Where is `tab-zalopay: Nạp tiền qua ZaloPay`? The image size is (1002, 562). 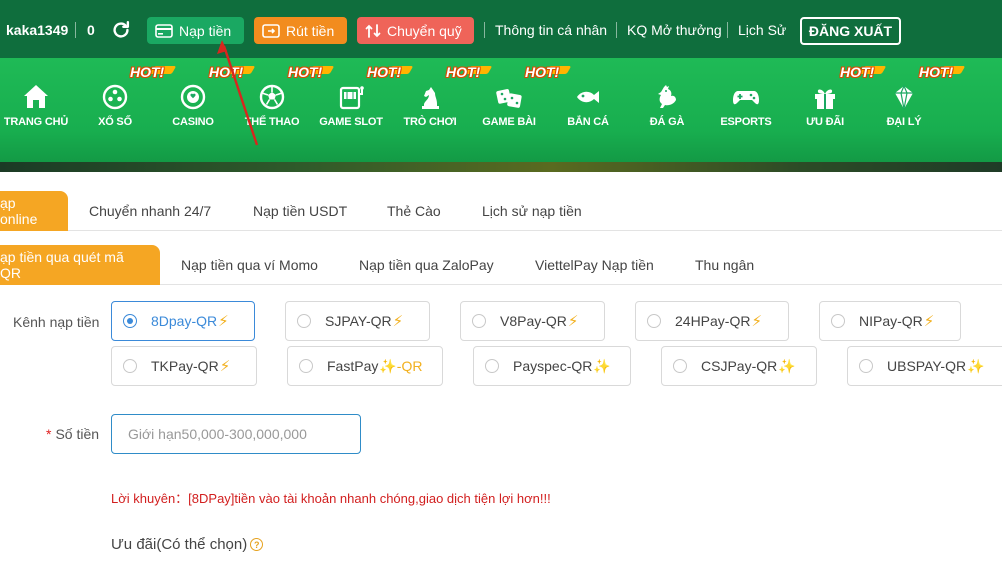
tab-zalopay: Nạp tiền qua ZaloPay is located at coordinates (426, 265).